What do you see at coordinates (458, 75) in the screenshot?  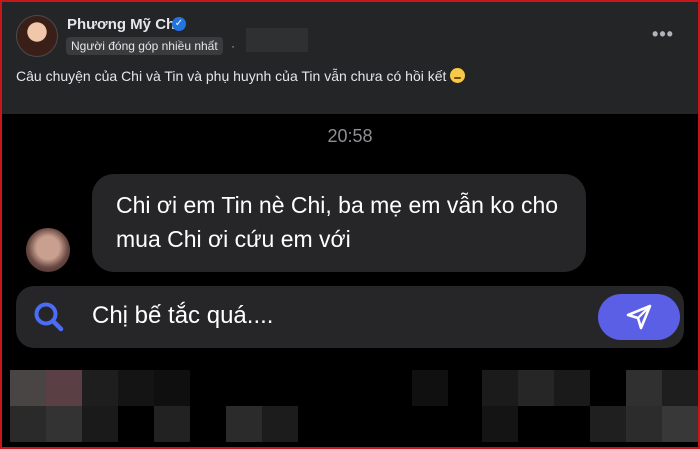 I see `sleepy-emoji-icon` at bounding box center [458, 75].